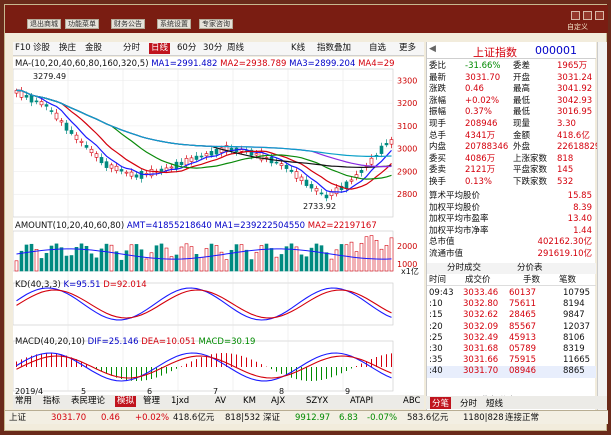 This screenshot has height=435, width=611. What do you see at coordinates (511, 101) in the screenshot?
I see `quote-row: 涨幅 +0.02% 最低 3042.93` at bounding box center [511, 101].